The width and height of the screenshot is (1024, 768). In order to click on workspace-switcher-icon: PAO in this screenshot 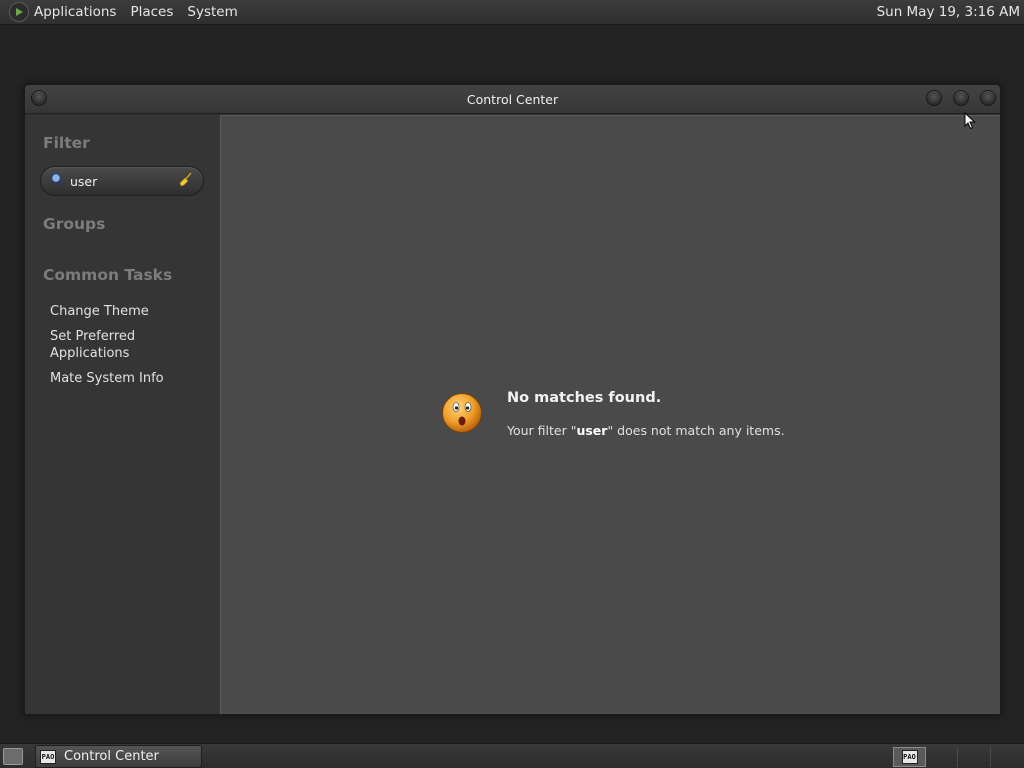, I will do `click(909, 757)`.